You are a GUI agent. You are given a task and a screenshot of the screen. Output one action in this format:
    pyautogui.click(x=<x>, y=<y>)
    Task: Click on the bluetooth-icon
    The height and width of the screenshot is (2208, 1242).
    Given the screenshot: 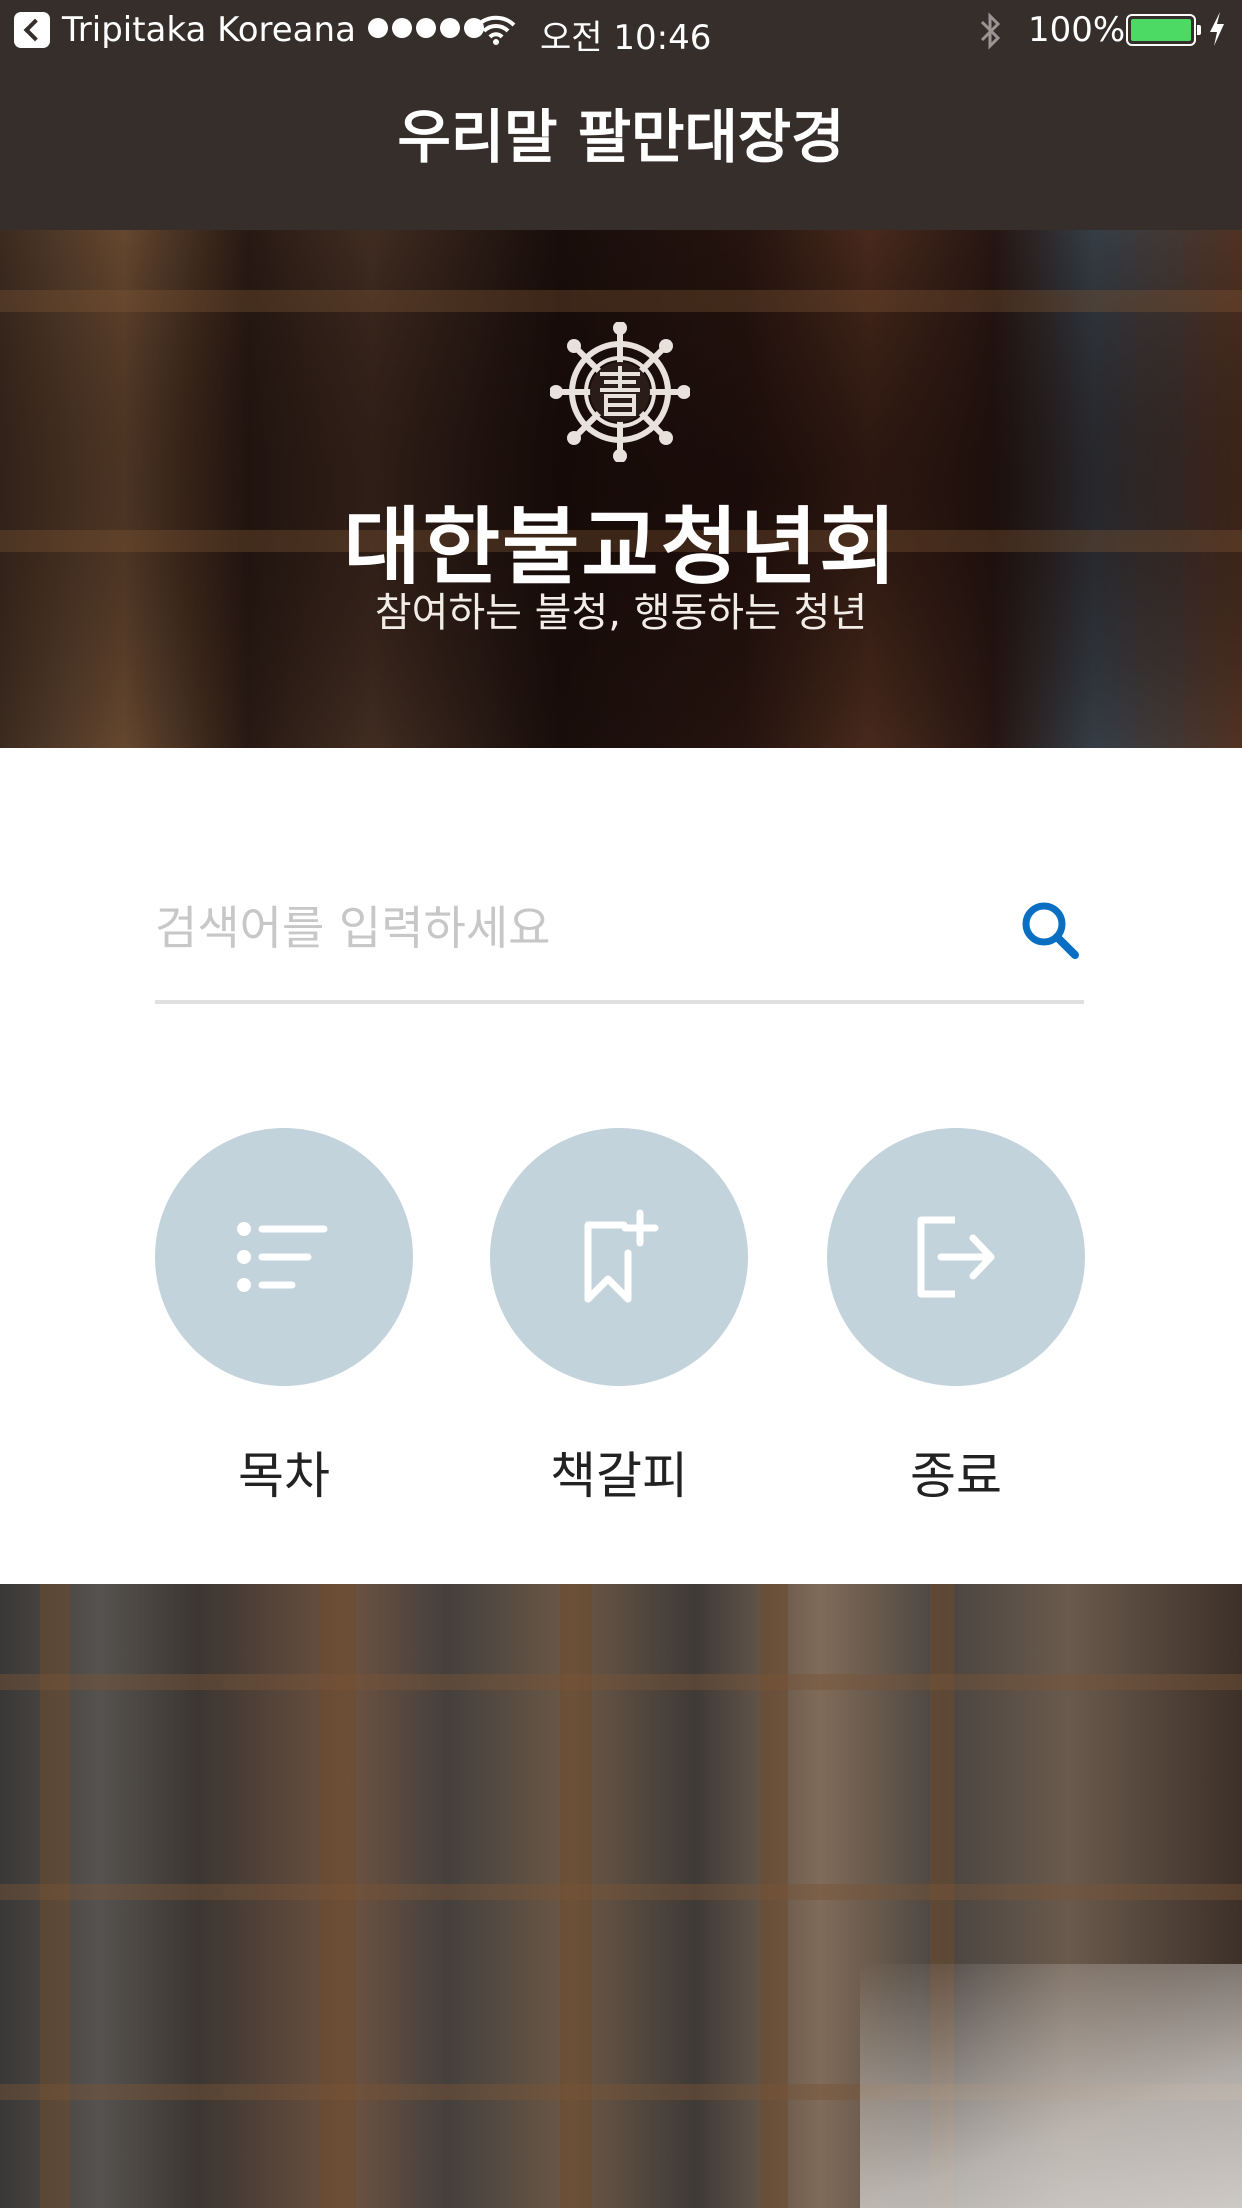 What is the action you would take?
    pyautogui.click(x=990, y=35)
    